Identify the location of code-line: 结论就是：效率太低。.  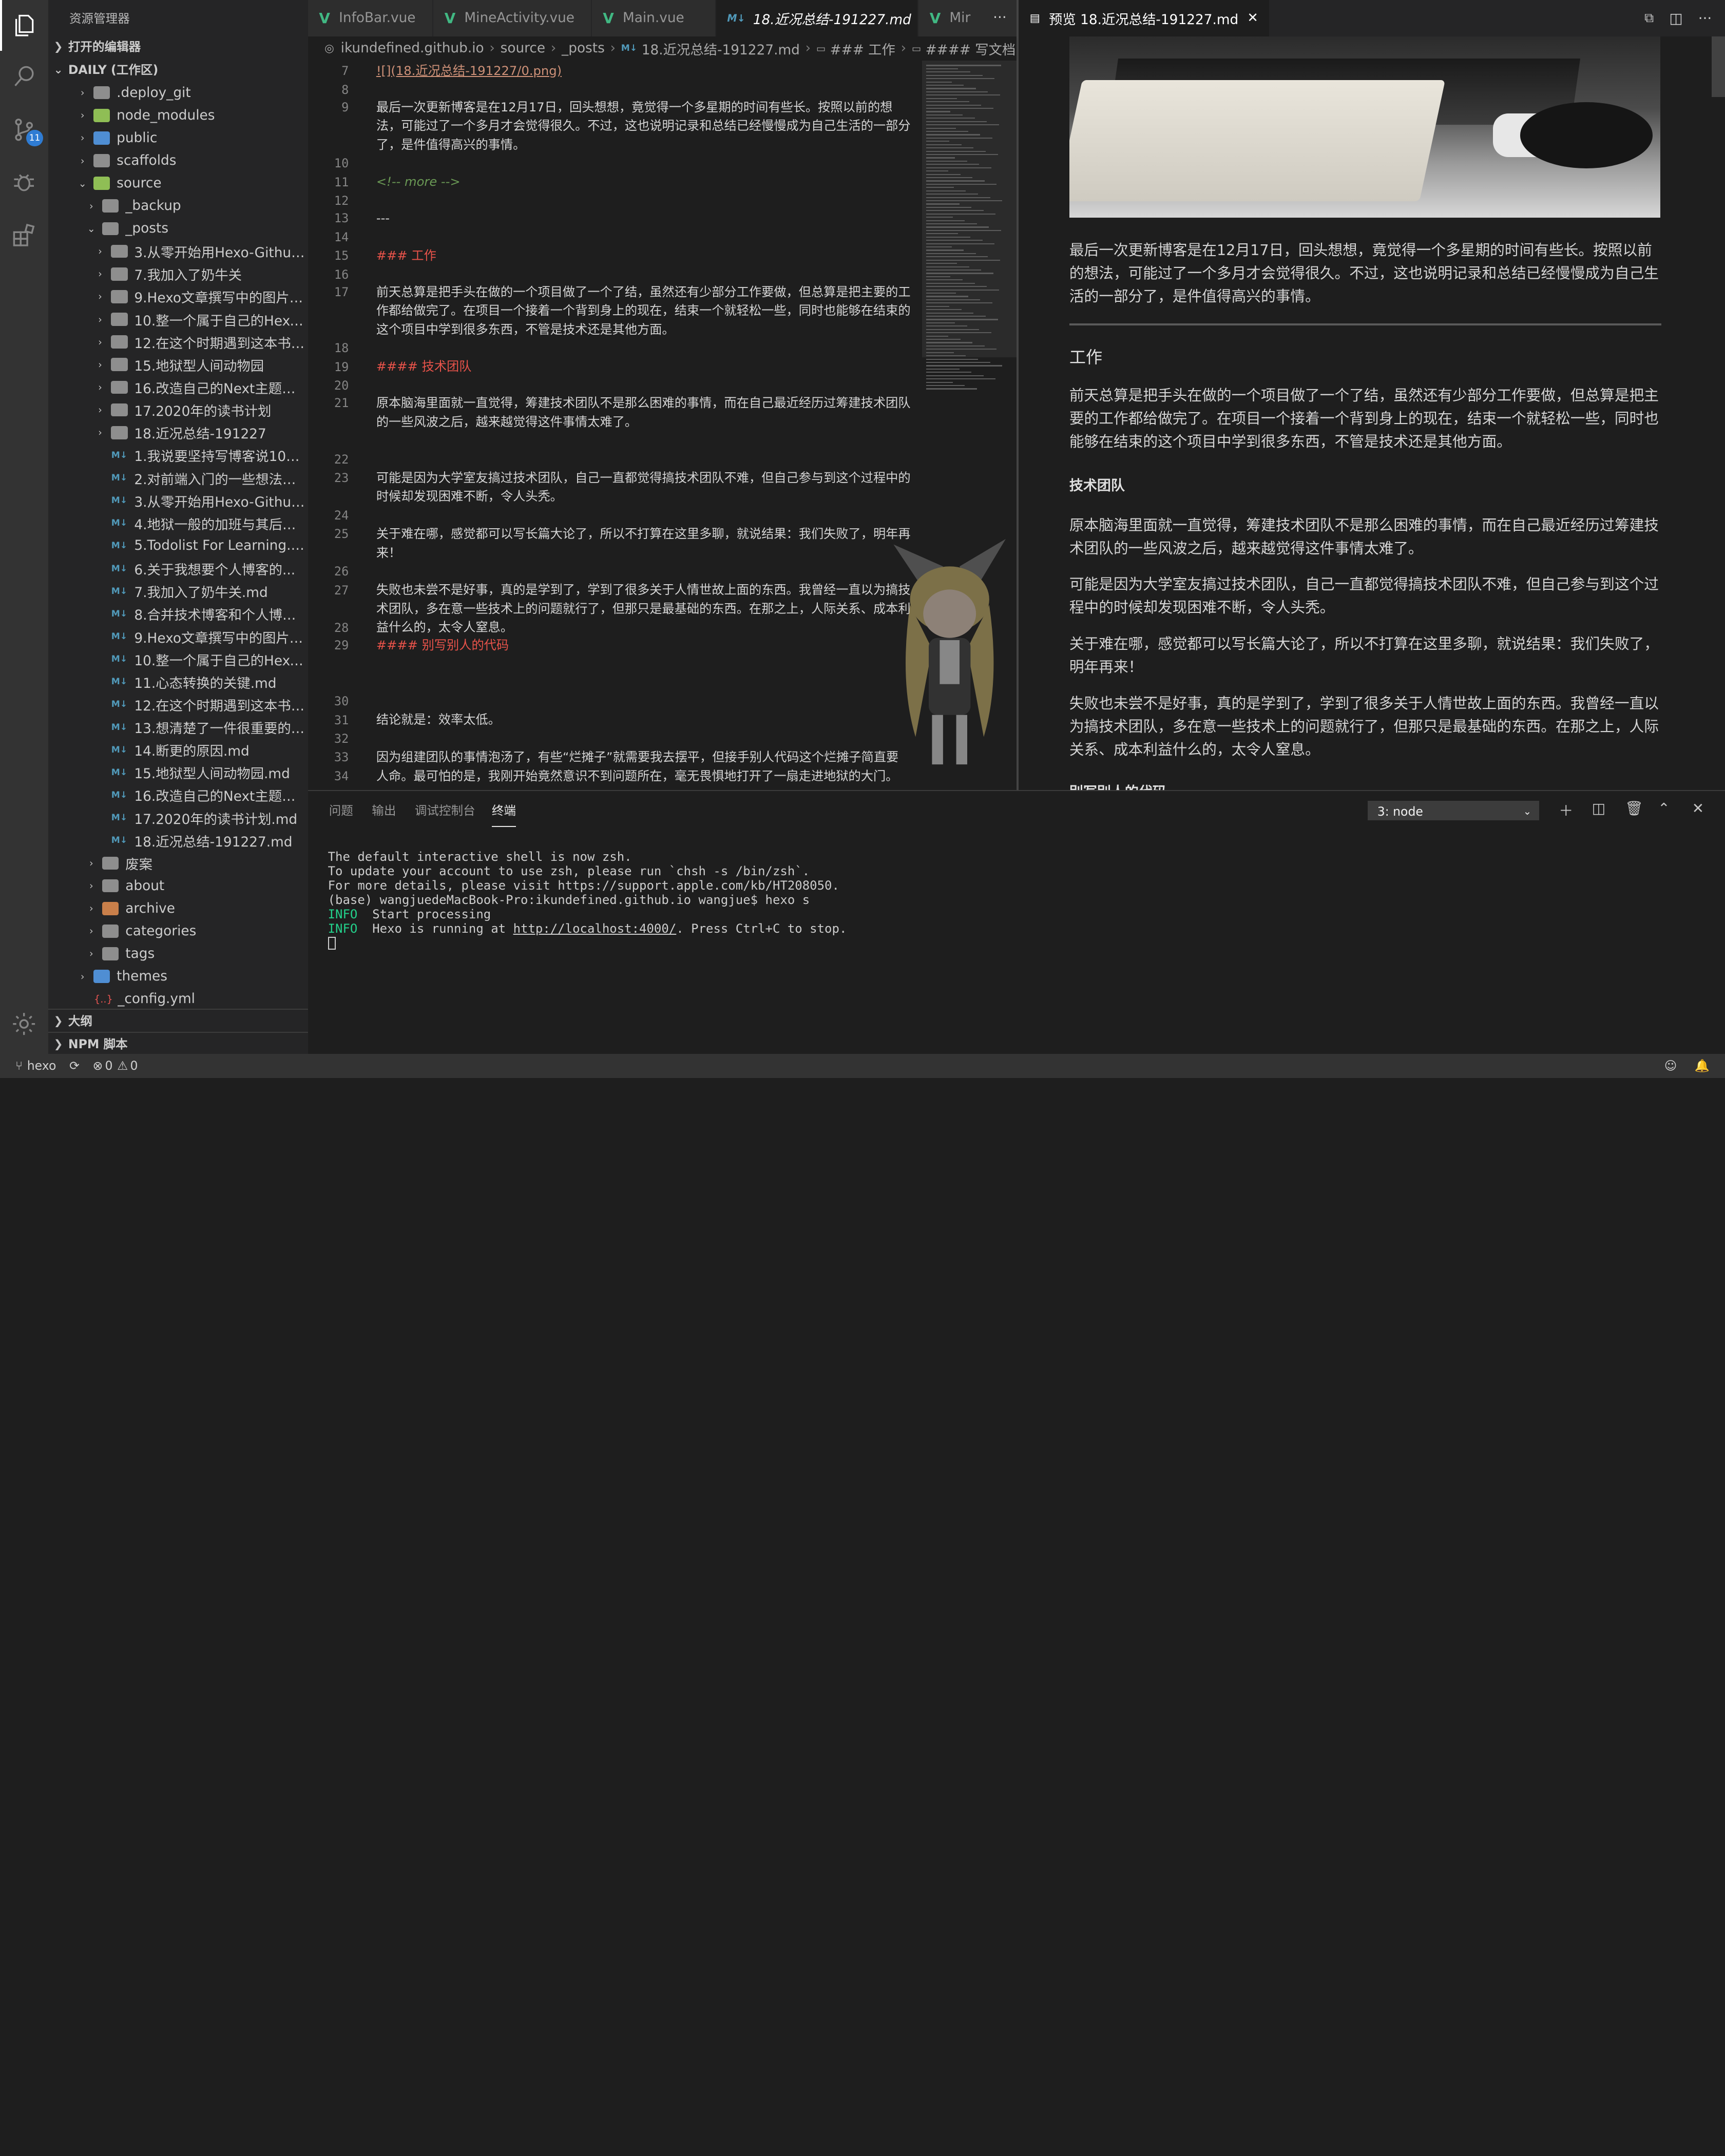
(438, 720).